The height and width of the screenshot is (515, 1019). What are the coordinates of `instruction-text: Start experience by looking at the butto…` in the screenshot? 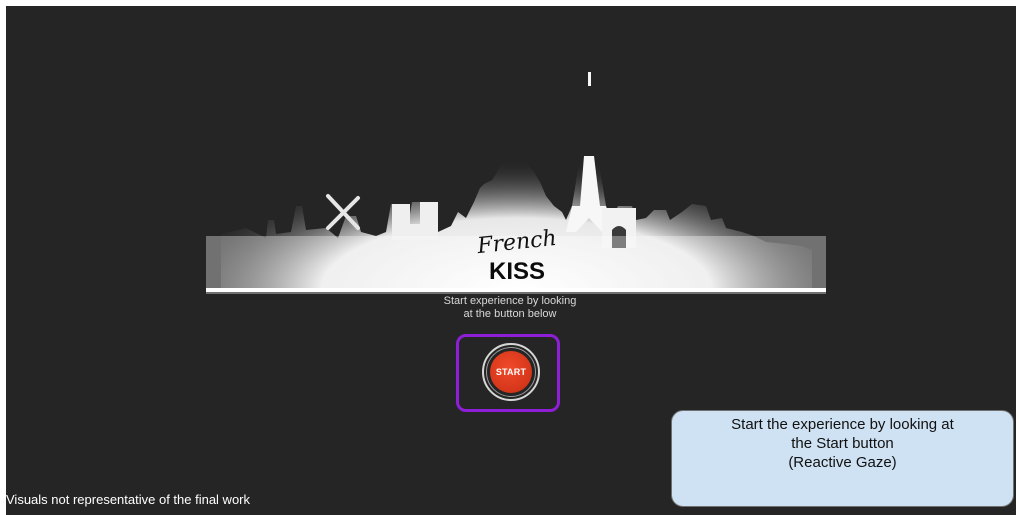 It's located at (510, 307).